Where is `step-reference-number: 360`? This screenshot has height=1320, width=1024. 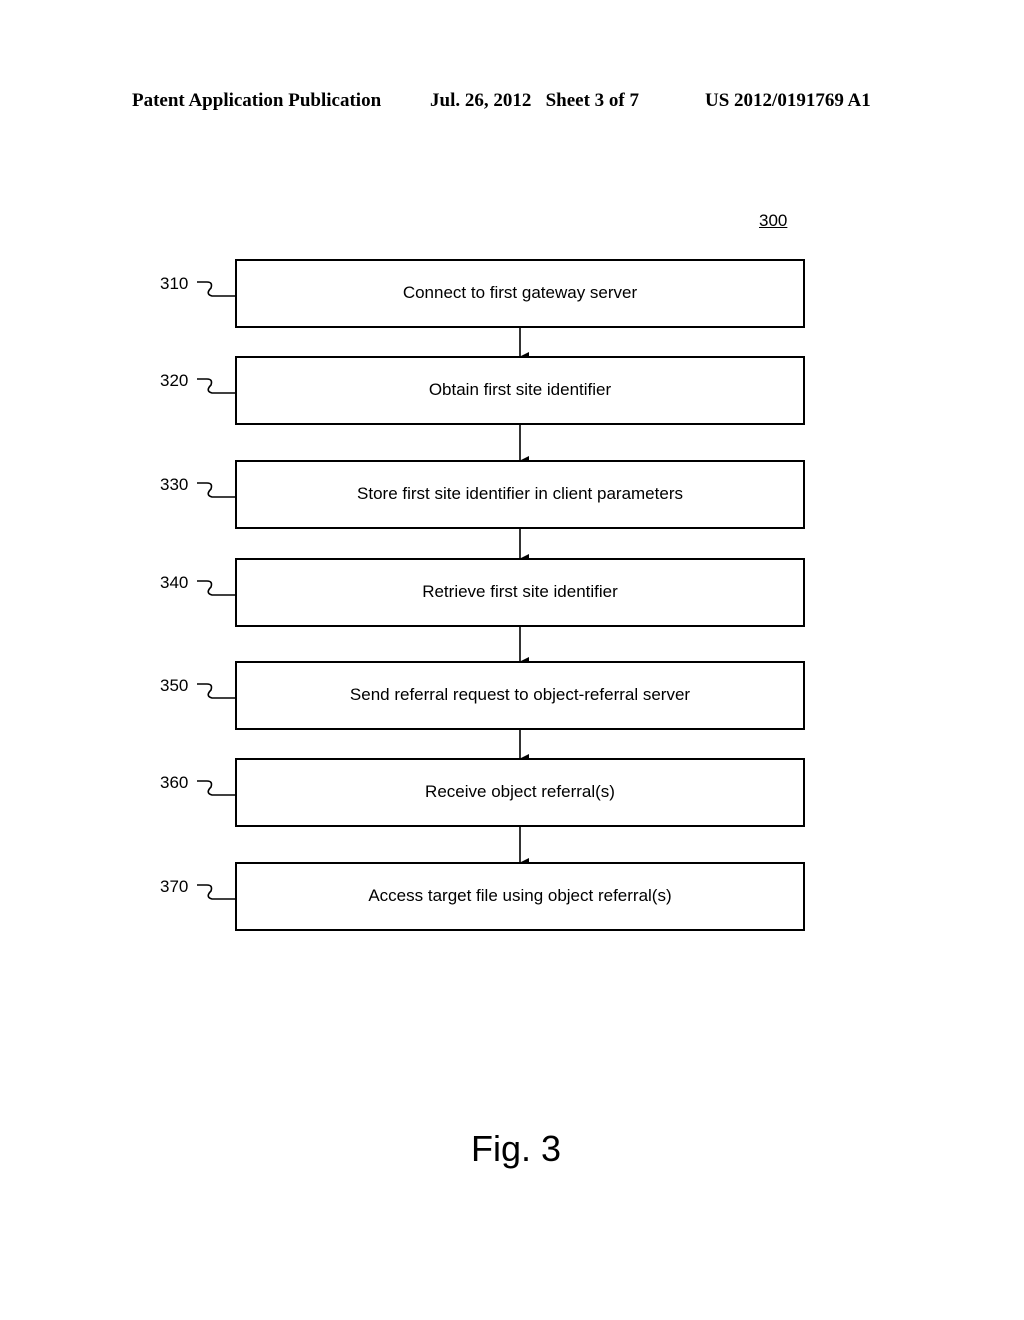 step-reference-number: 360 is located at coordinates (174, 782).